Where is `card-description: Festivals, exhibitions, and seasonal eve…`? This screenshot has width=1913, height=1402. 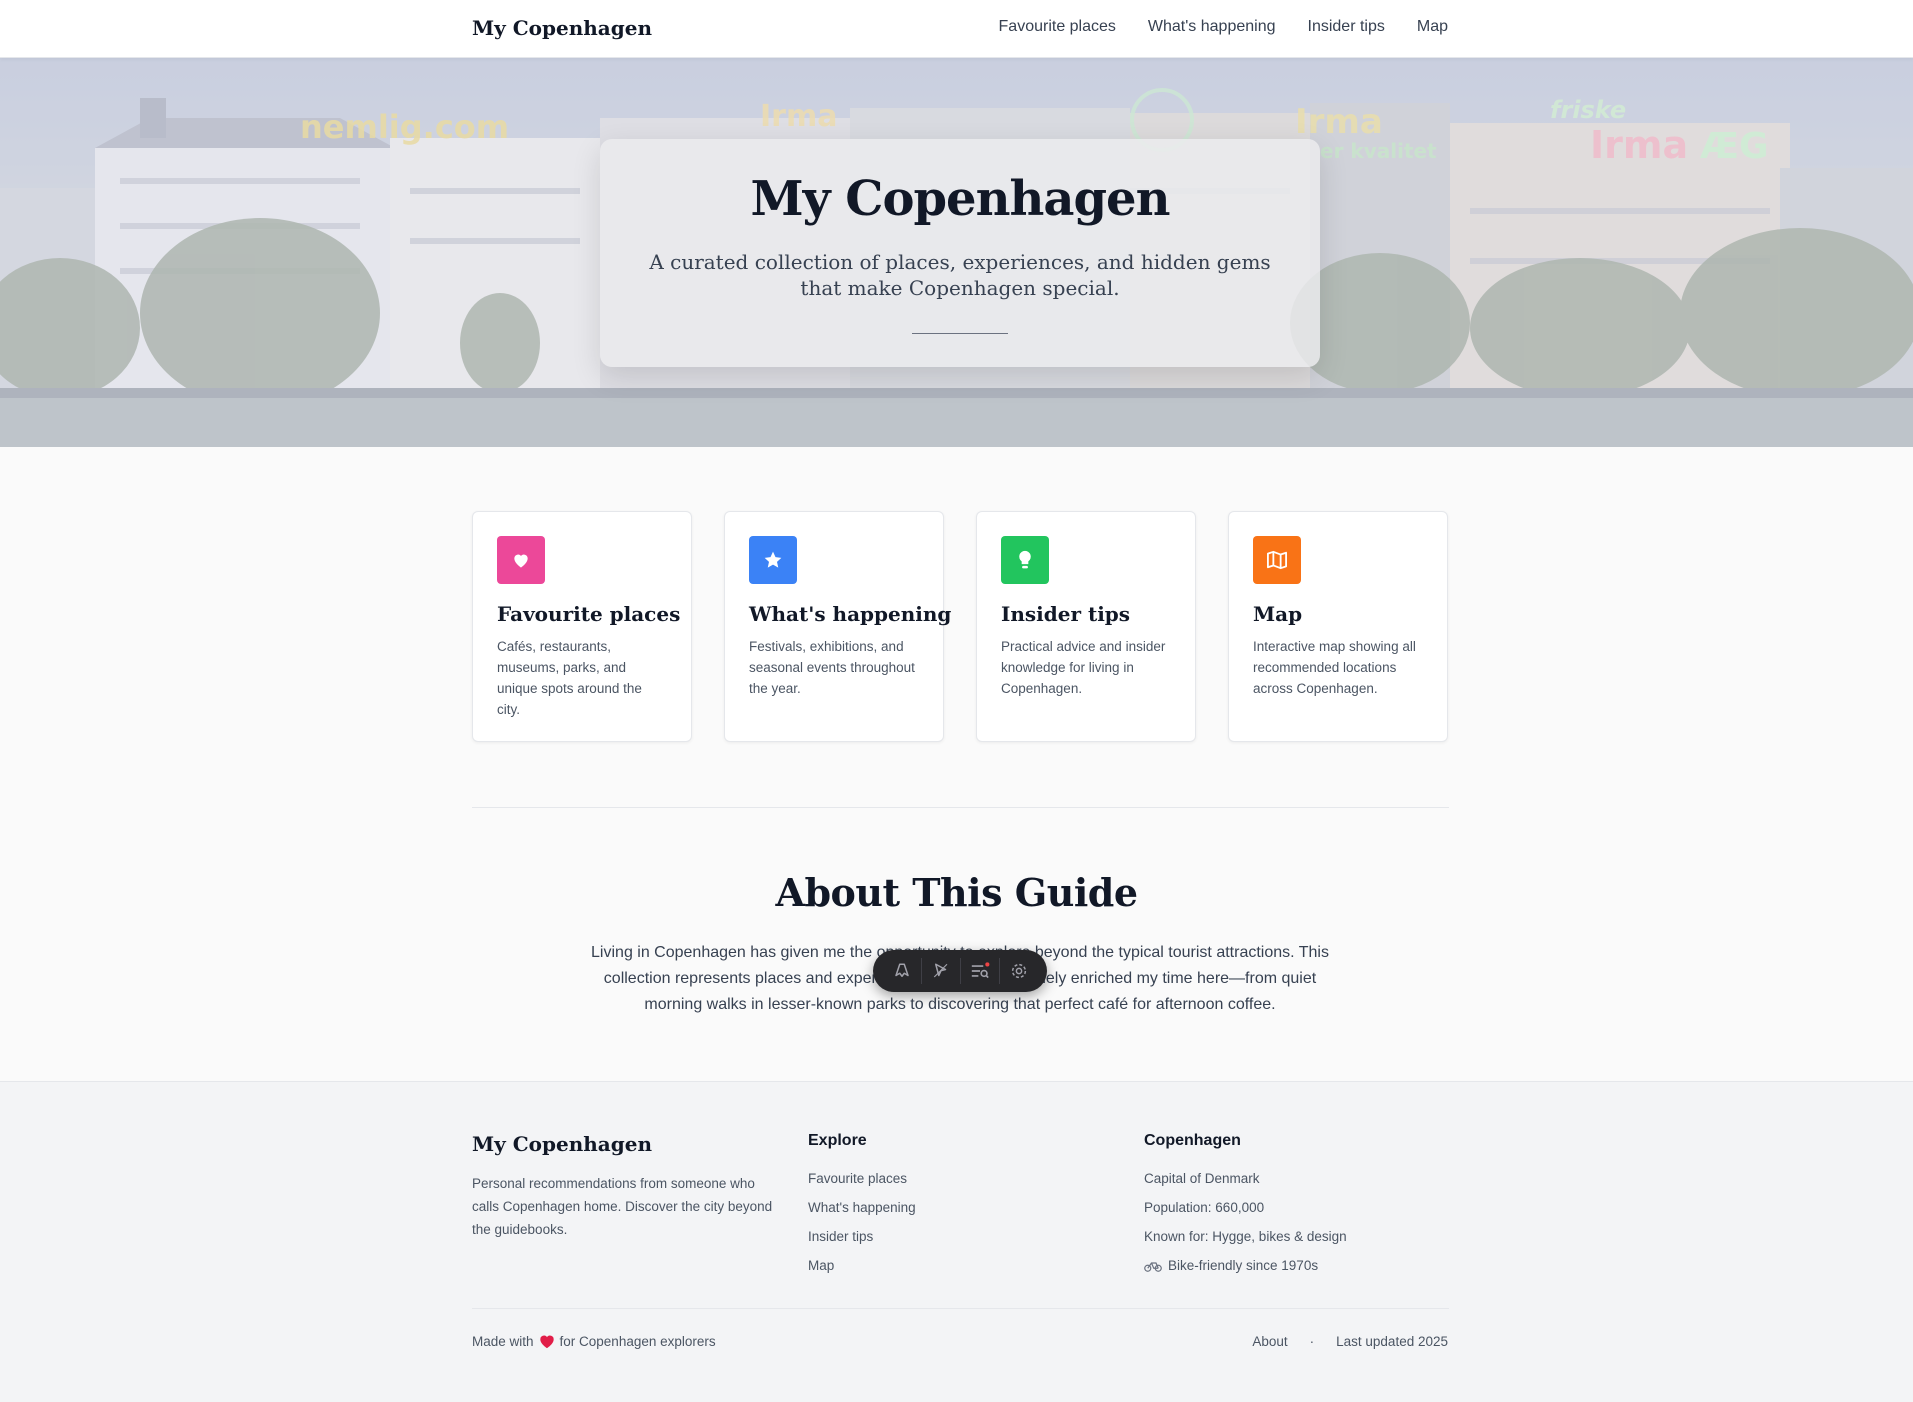
card-description: Festivals, exhibitions, and seasonal eve… is located at coordinates (832, 667).